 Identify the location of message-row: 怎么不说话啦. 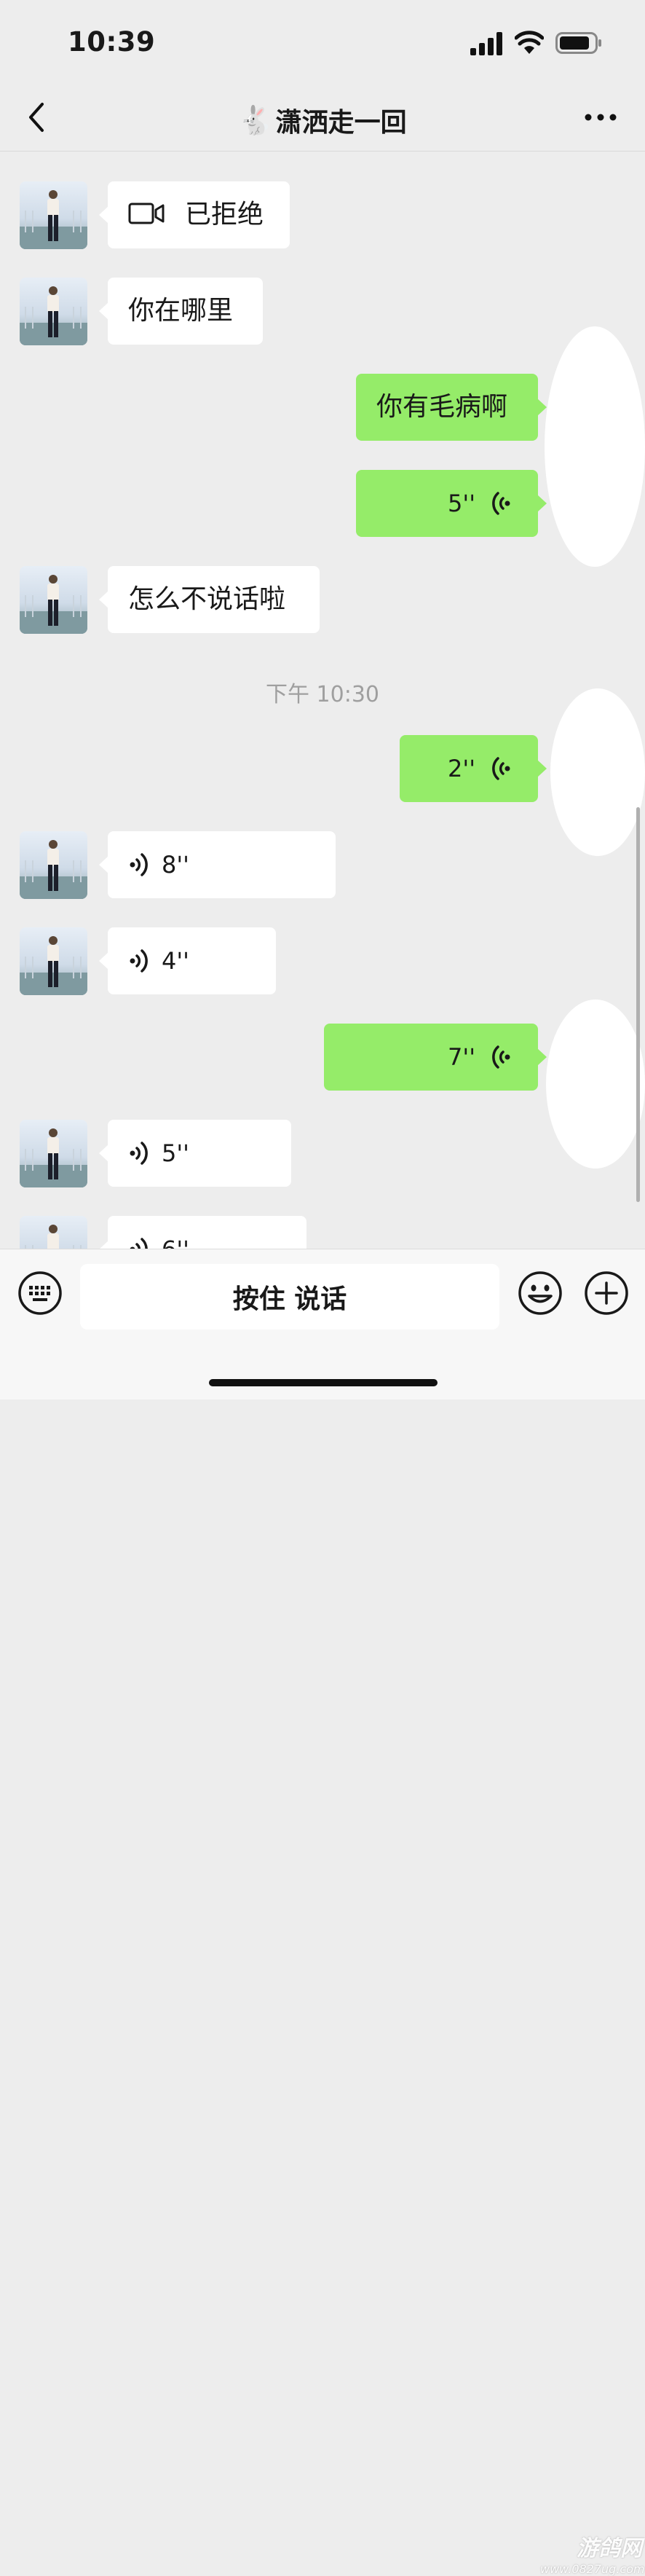
(322, 600).